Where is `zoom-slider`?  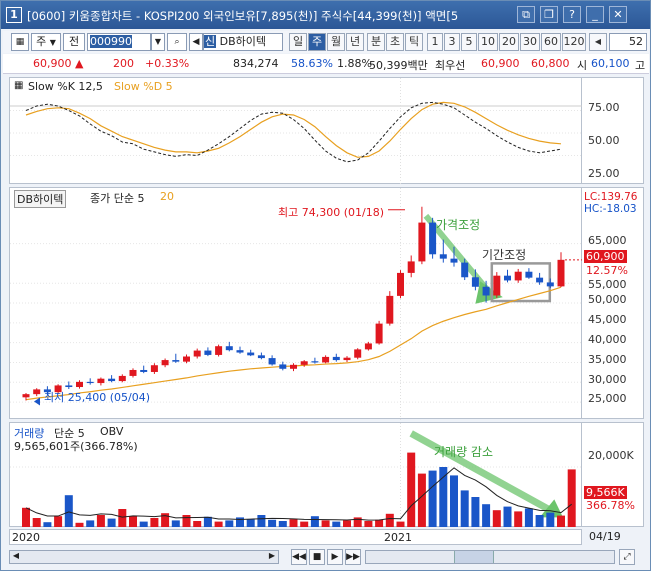 zoom-slider is located at coordinates (490, 557).